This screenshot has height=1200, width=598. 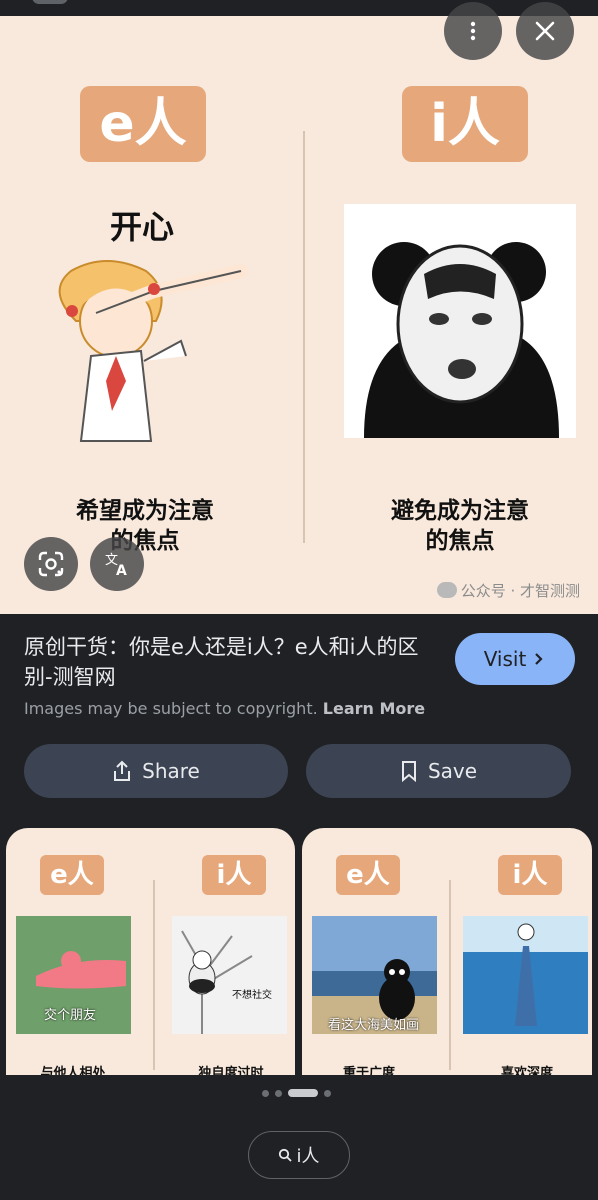 I want to click on more-options-button, so click(x=473, y=31).